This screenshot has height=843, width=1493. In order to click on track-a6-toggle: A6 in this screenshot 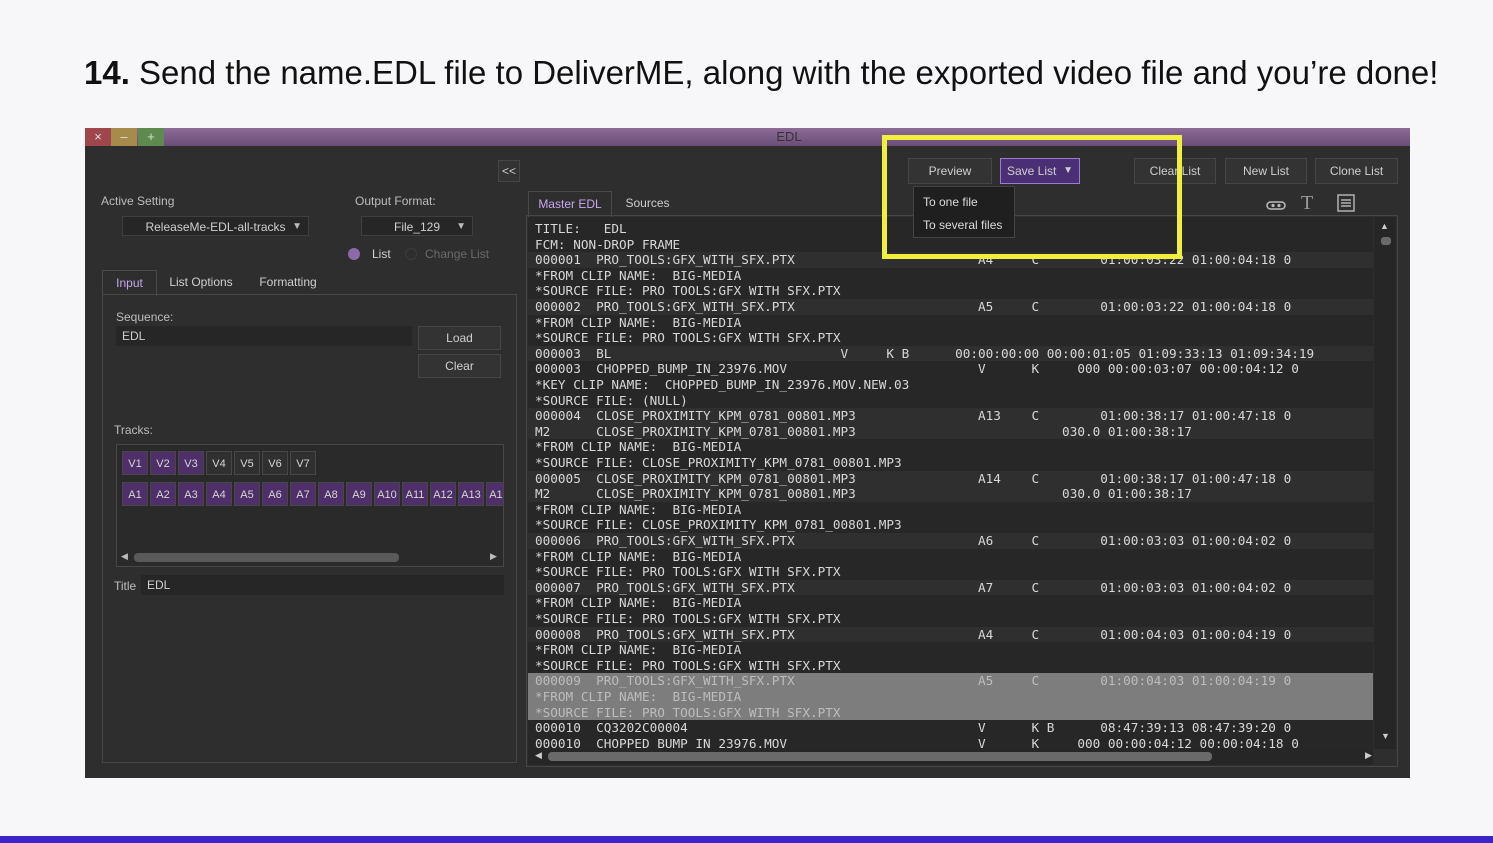, I will do `click(275, 494)`.